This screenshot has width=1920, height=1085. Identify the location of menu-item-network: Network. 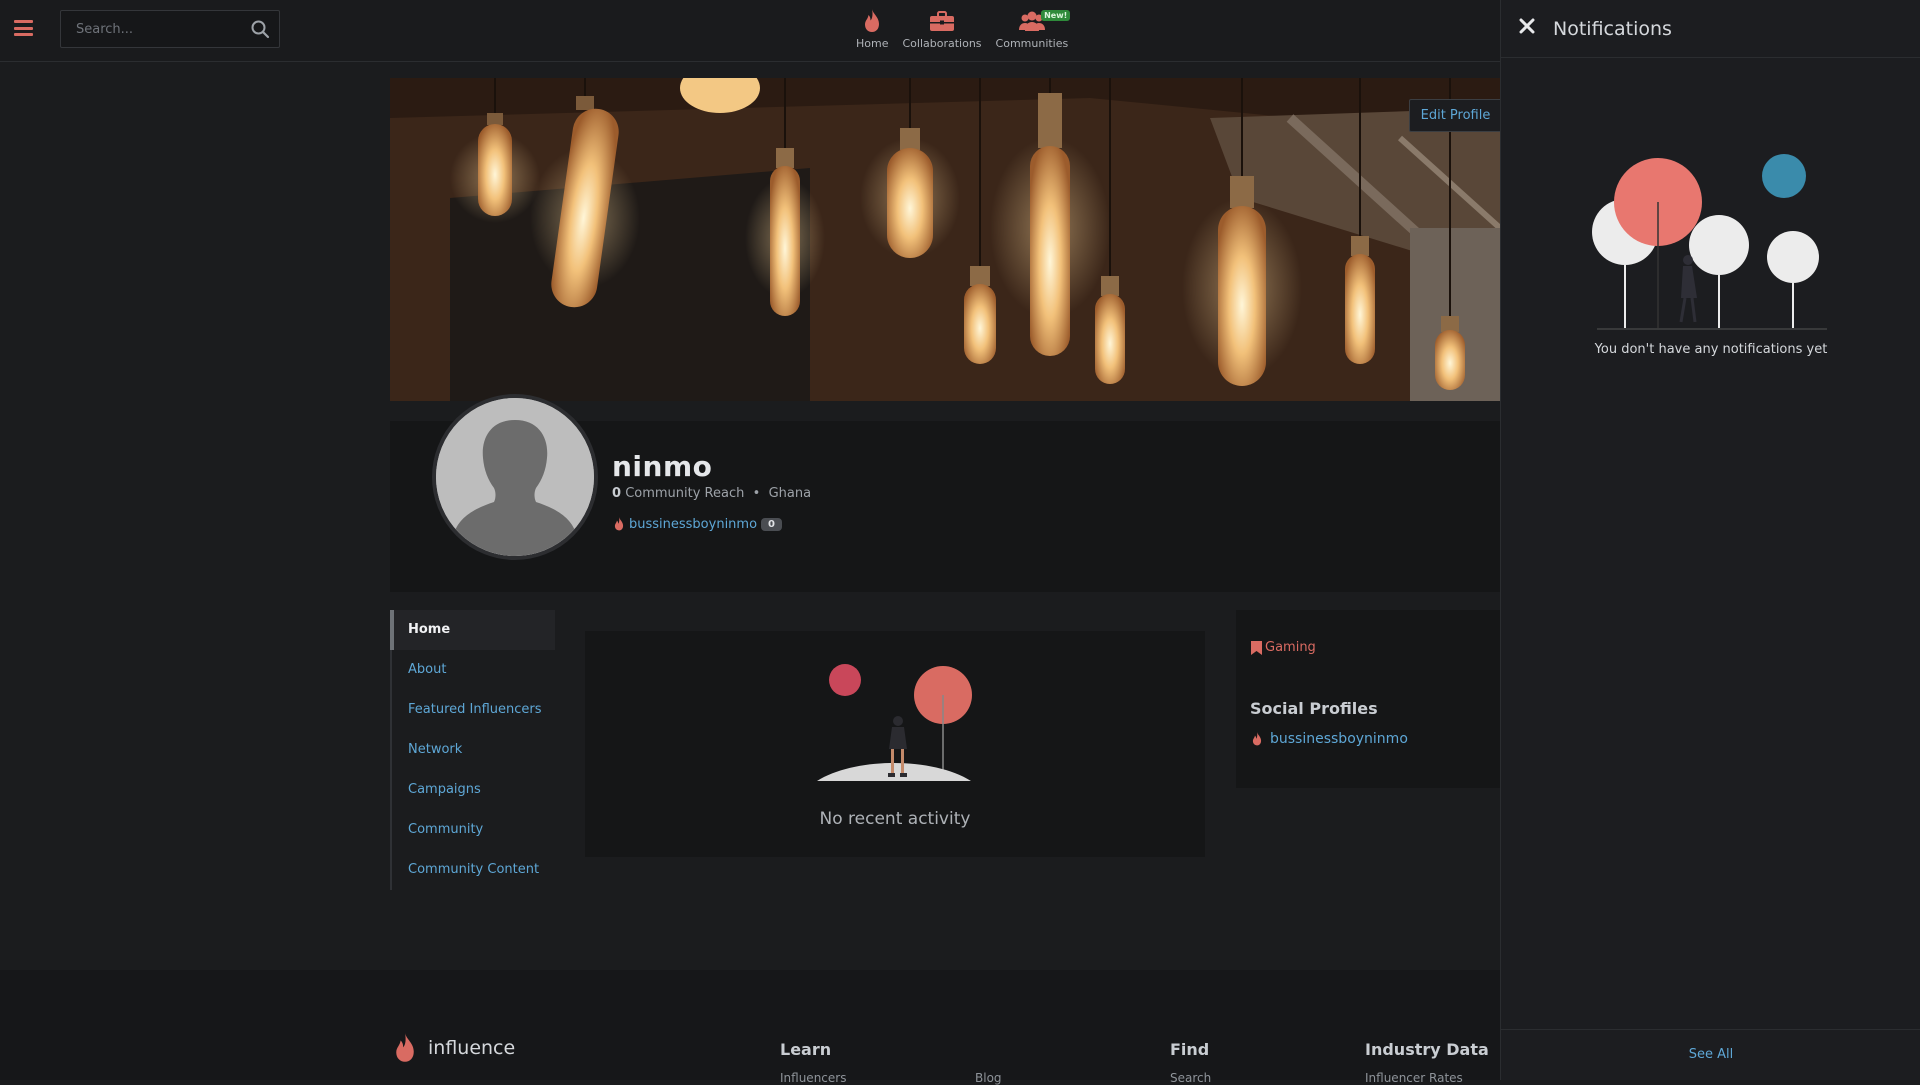
(472, 750).